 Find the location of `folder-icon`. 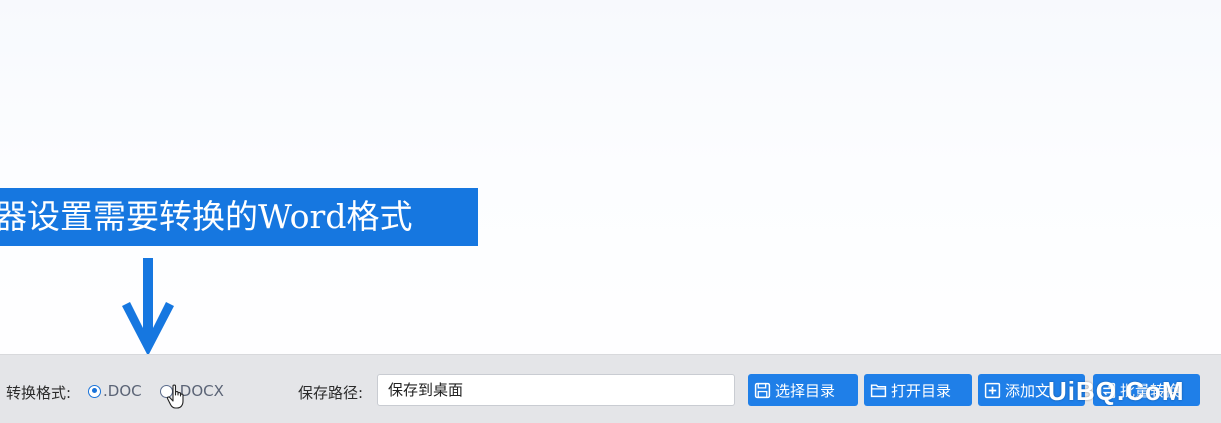

folder-icon is located at coordinates (878, 390).